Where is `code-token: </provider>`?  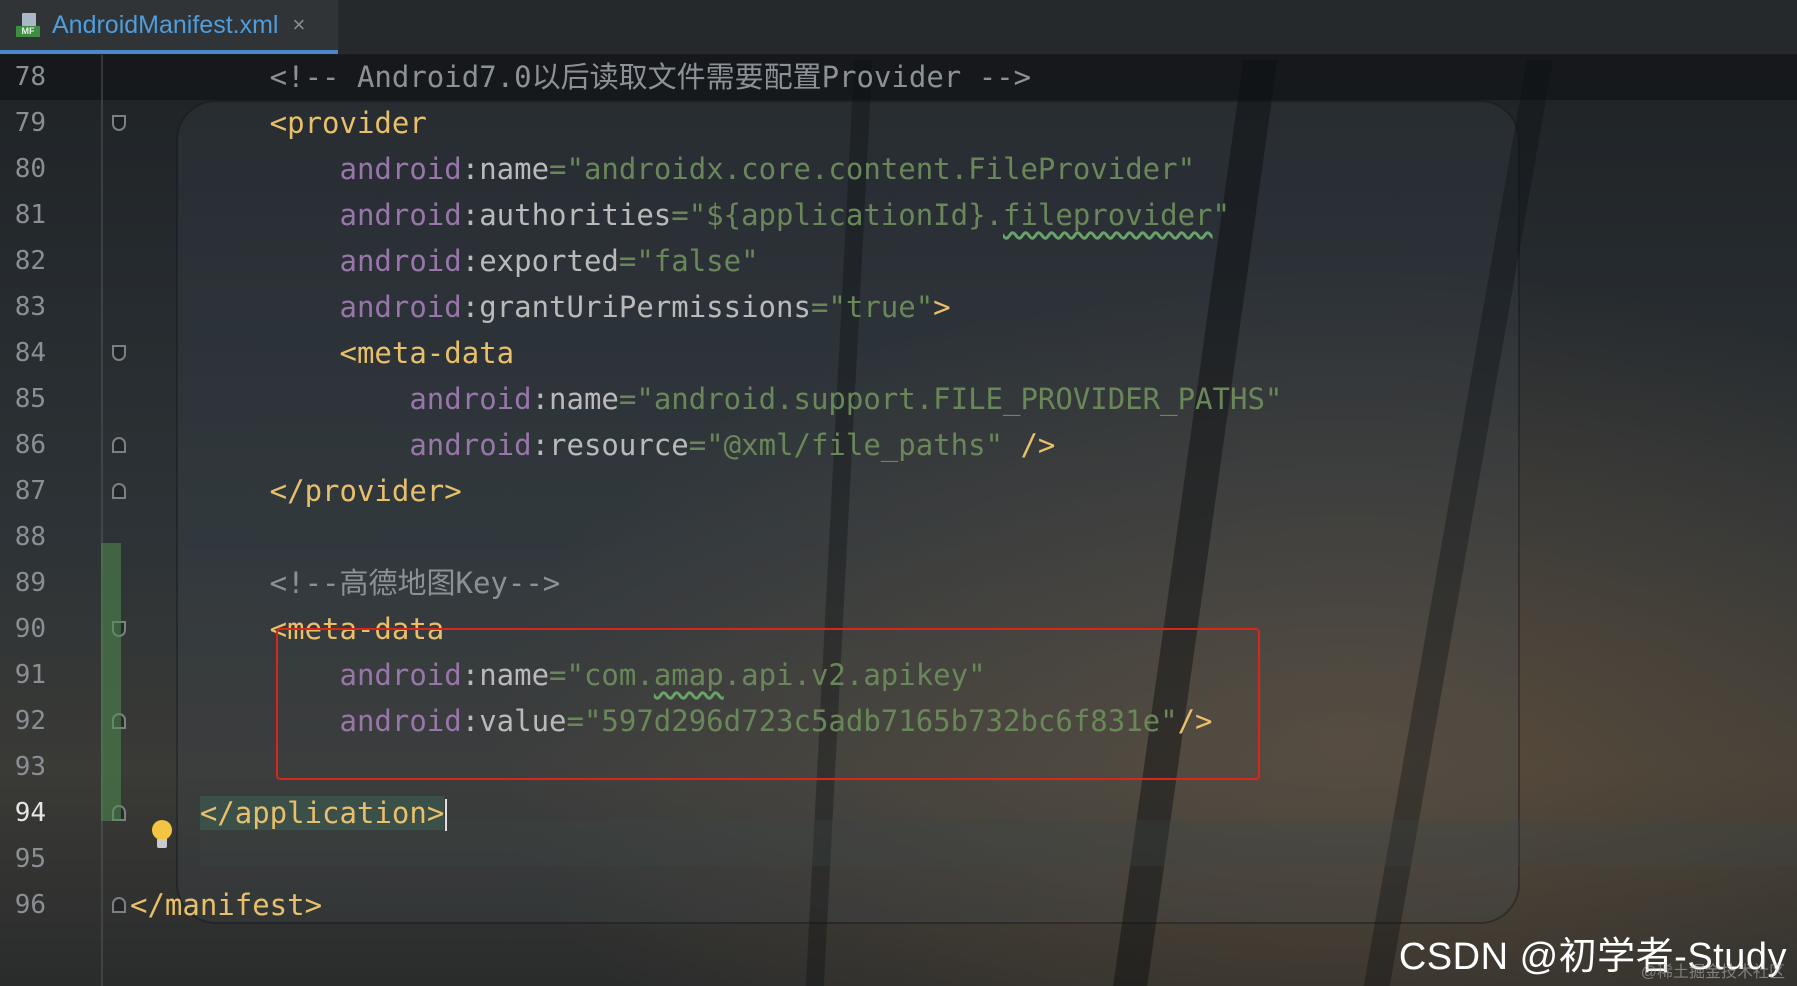
code-token: </provider> is located at coordinates (296, 491).